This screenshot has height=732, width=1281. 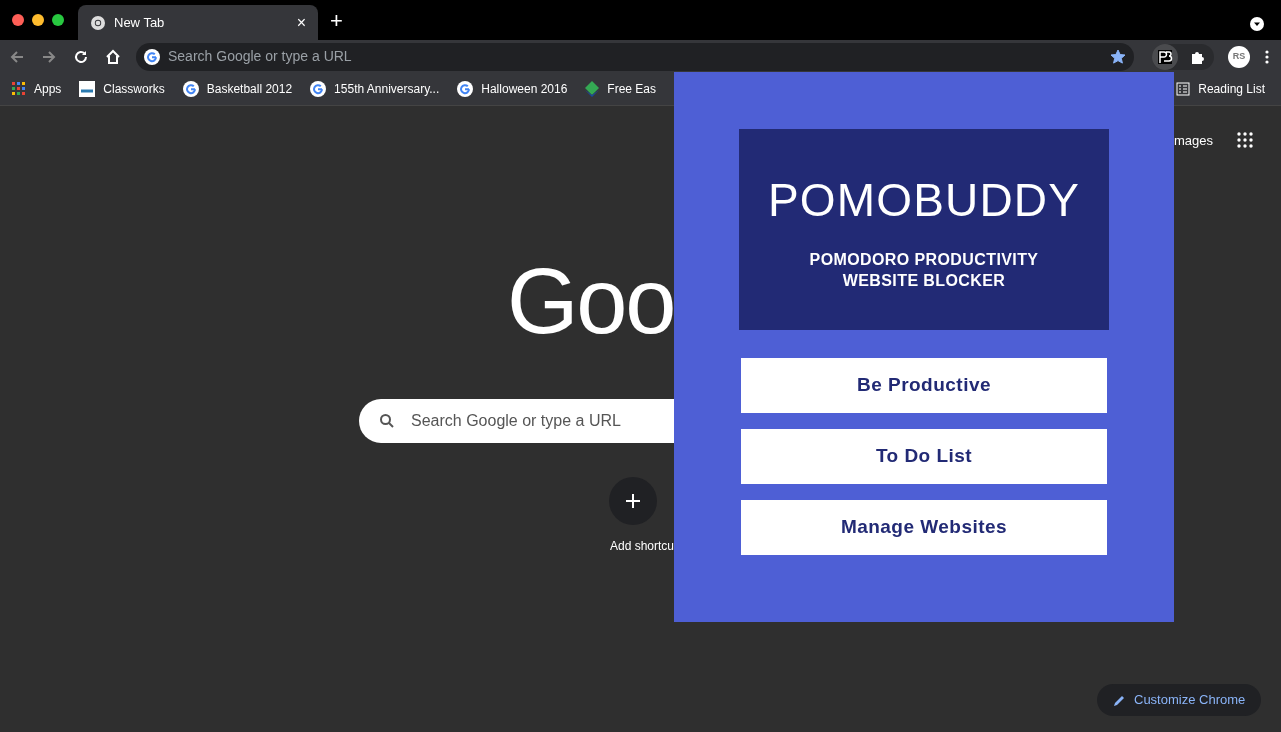 I want to click on dropdown-icon, so click(x=1257, y=24).